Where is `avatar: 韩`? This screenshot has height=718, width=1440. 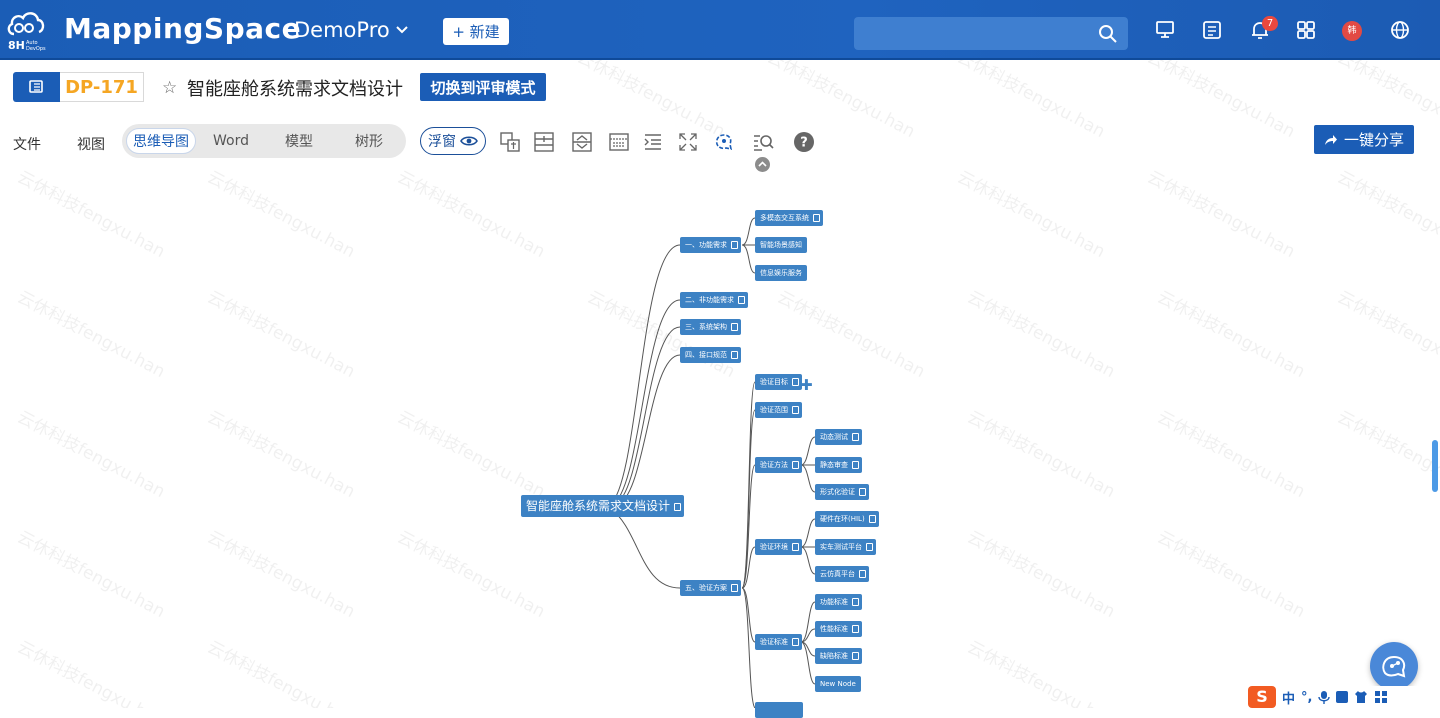
avatar: 韩 is located at coordinates (1352, 31).